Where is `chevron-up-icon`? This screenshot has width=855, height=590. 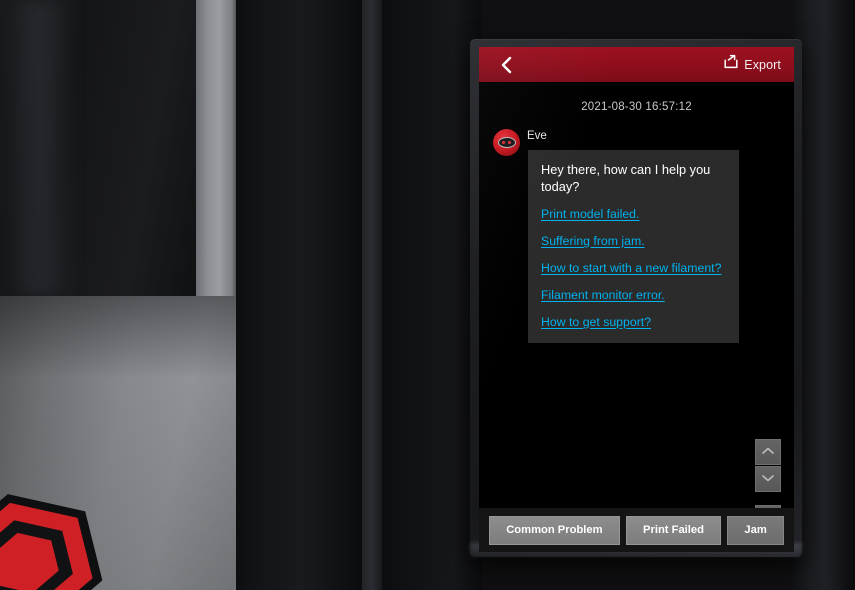 chevron-up-icon is located at coordinates (768, 452).